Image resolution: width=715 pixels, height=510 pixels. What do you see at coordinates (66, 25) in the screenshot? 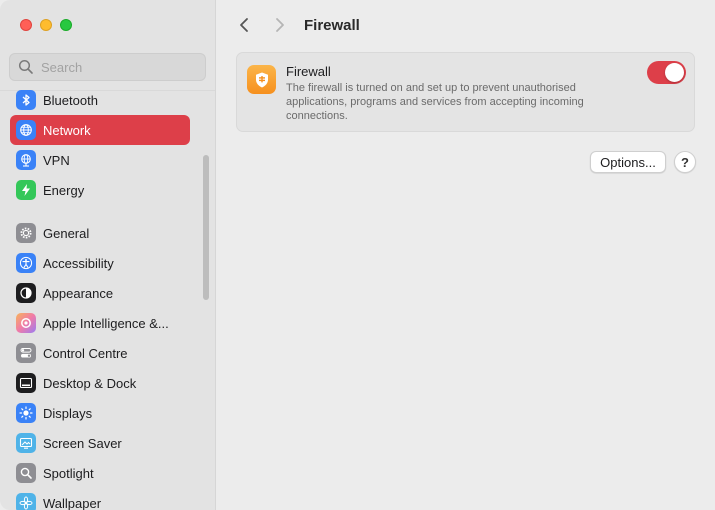
I see `zoom-button` at bounding box center [66, 25].